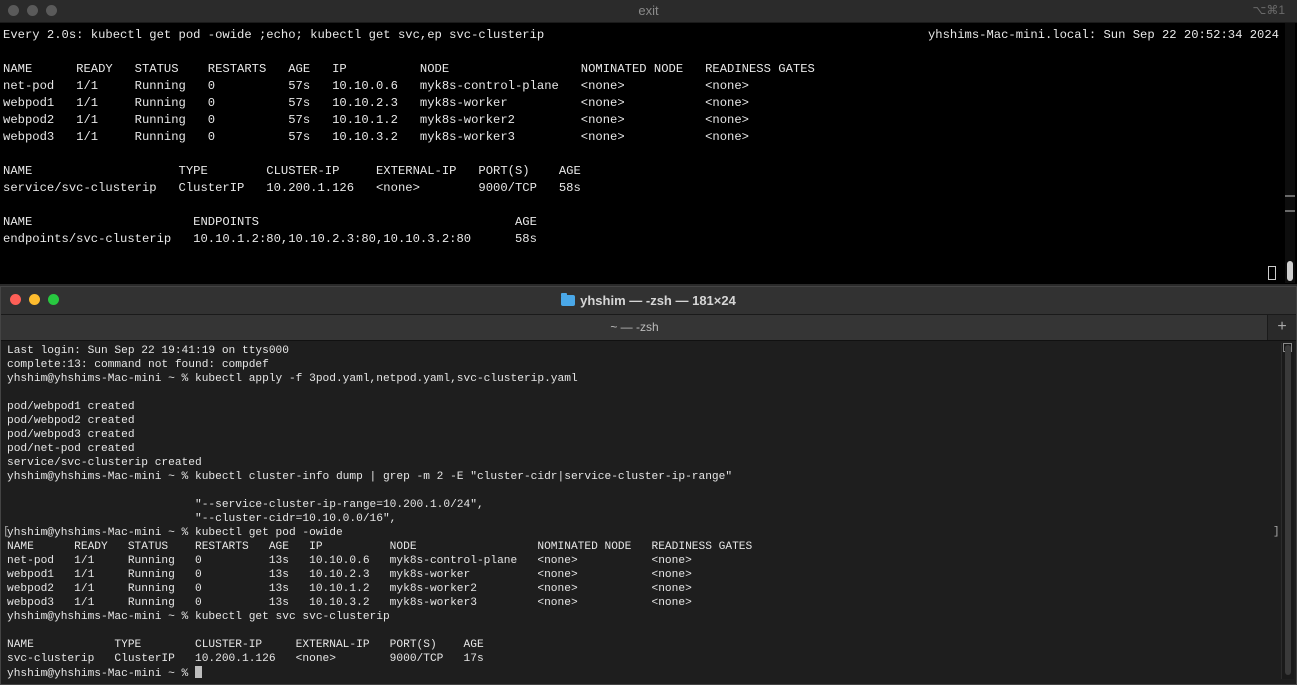 Image resolution: width=1297 pixels, height=685 pixels. Describe the element at coordinates (71, 449) in the screenshot. I see `terminal-line: pod/net-pod created` at that location.